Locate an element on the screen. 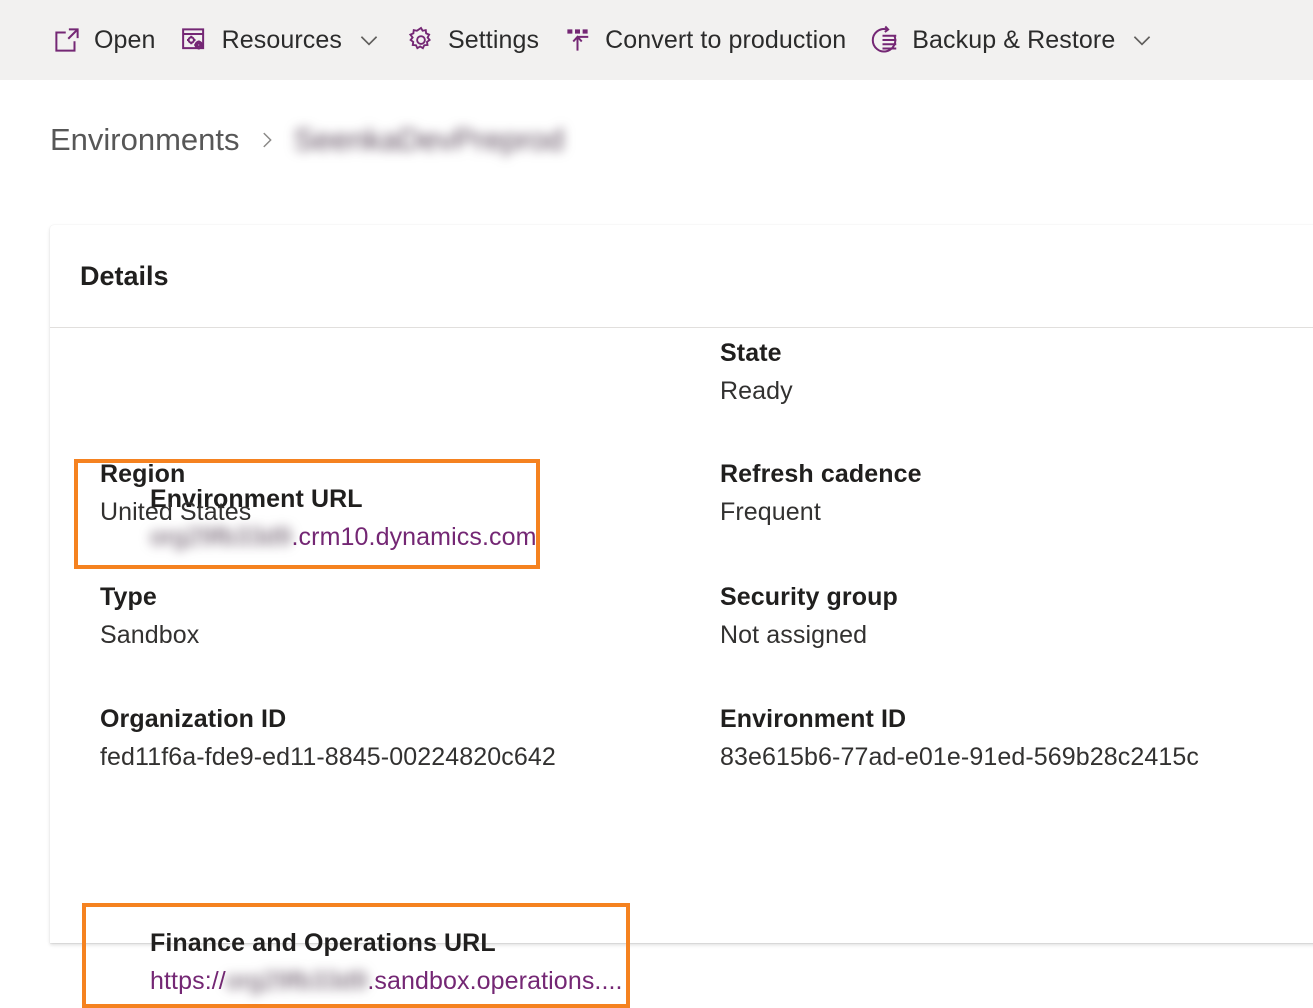  command-resources-label: Resources is located at coordinates (281, 39).